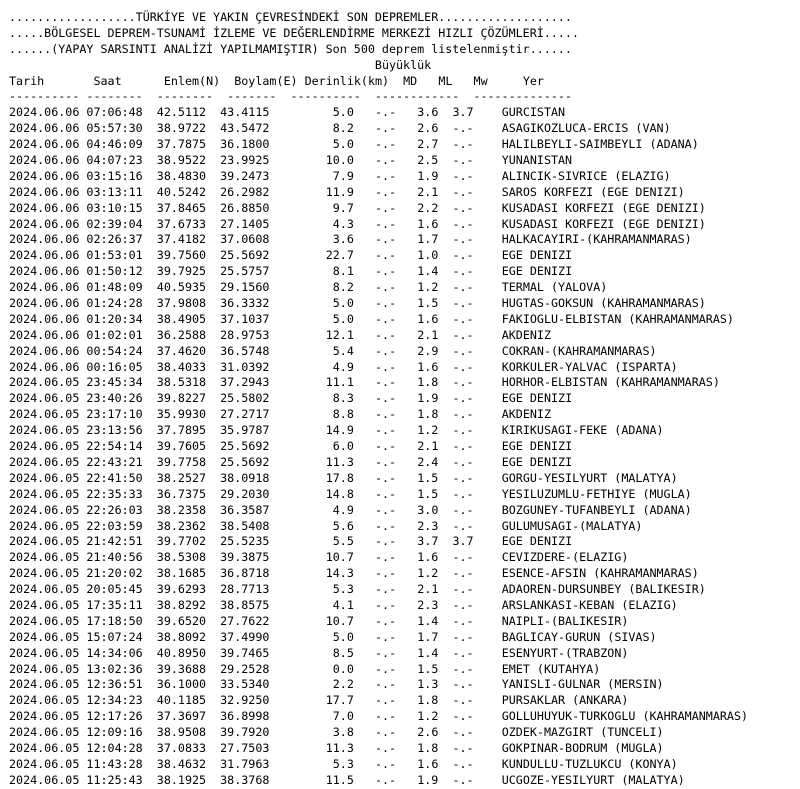 Image resolution: width=800 pixels, height=789 pixels. I want to click on cell-ml: 2.9, so click(428, 350).